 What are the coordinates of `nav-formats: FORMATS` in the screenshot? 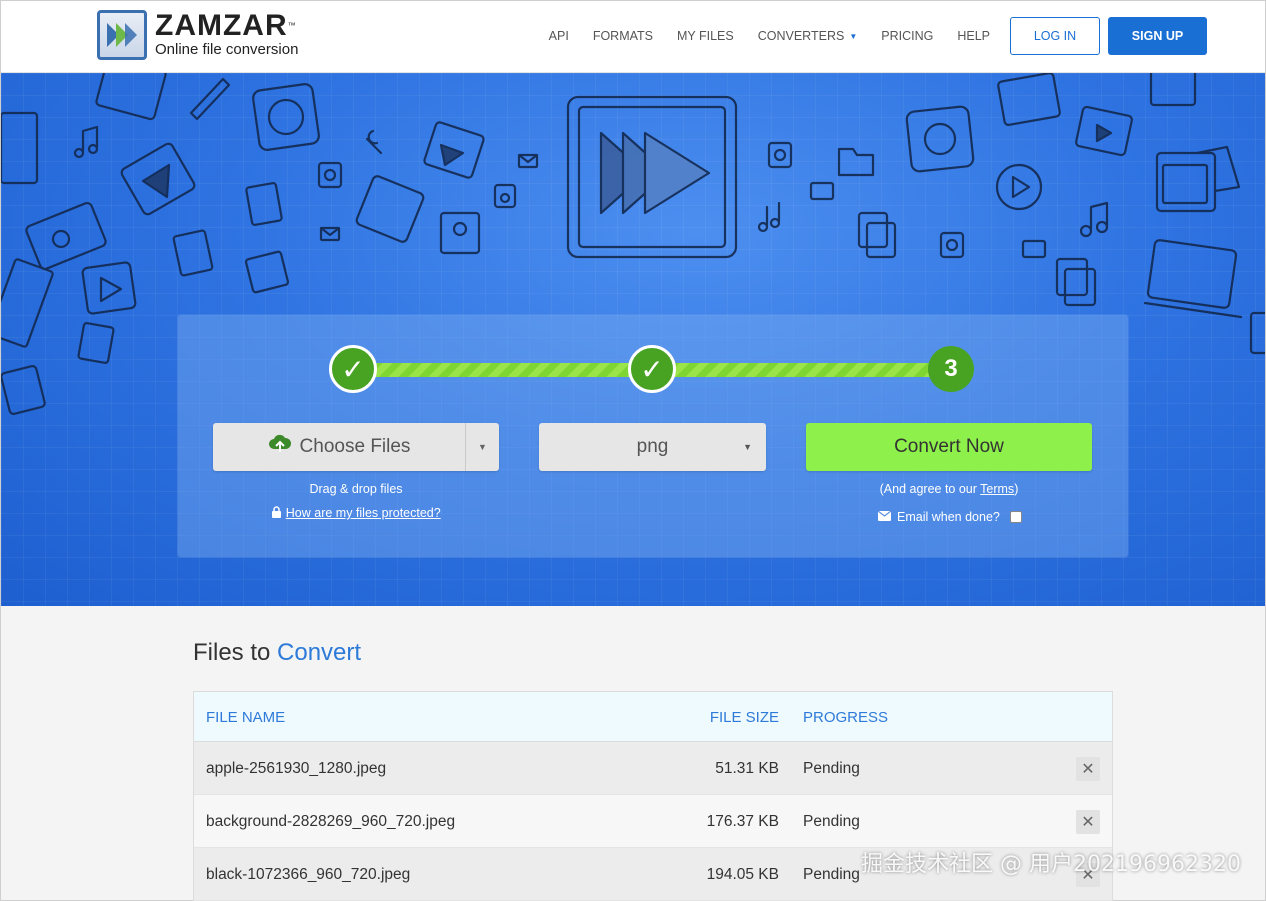 It's located at (623, 36).